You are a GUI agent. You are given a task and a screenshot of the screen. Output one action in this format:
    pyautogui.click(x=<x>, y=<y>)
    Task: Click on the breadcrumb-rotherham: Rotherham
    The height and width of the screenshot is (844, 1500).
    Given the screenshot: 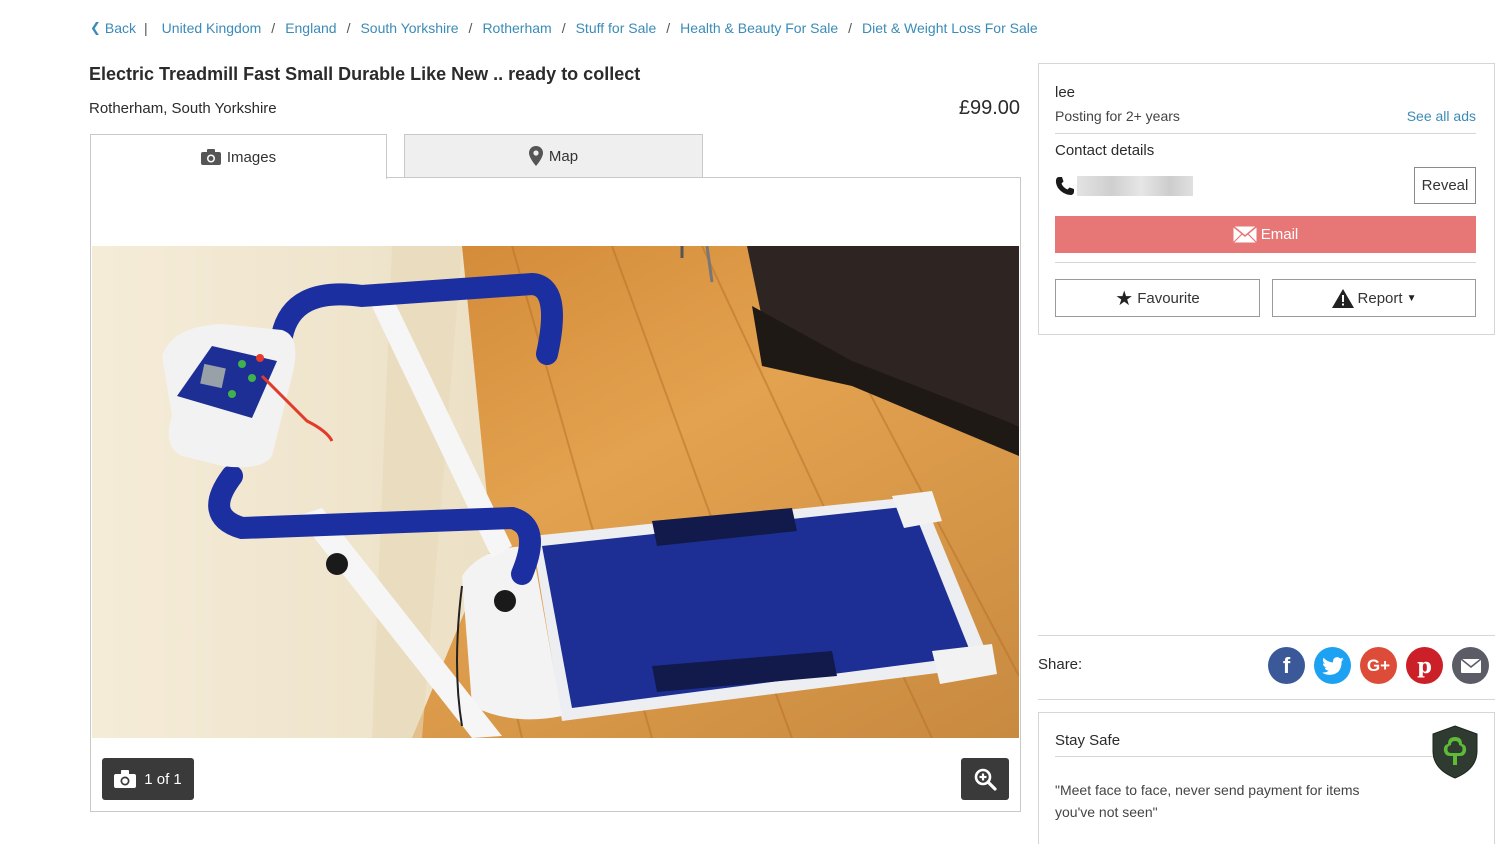 What is the action you would take?
    pyautogui.click(x=516, y=28)
    